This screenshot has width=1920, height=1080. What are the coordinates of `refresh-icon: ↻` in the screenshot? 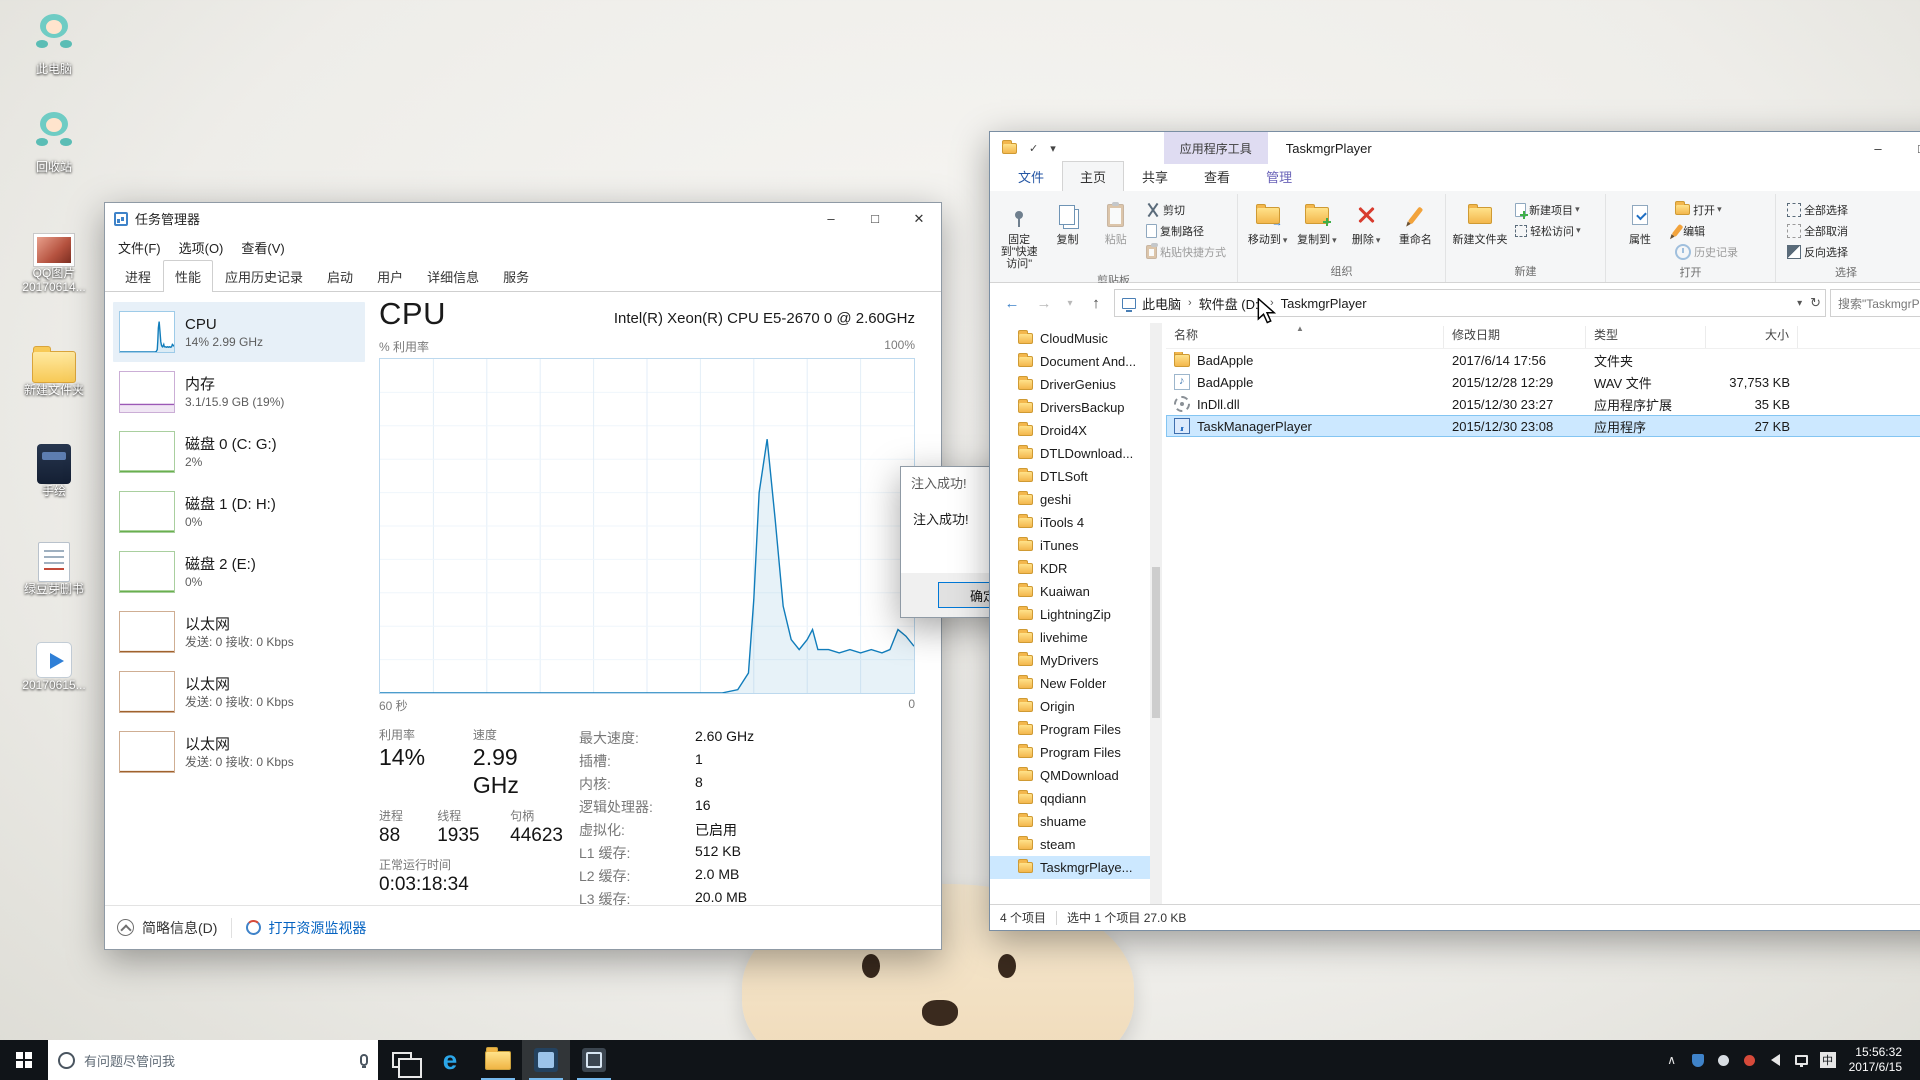 It's located at (1815, 303).